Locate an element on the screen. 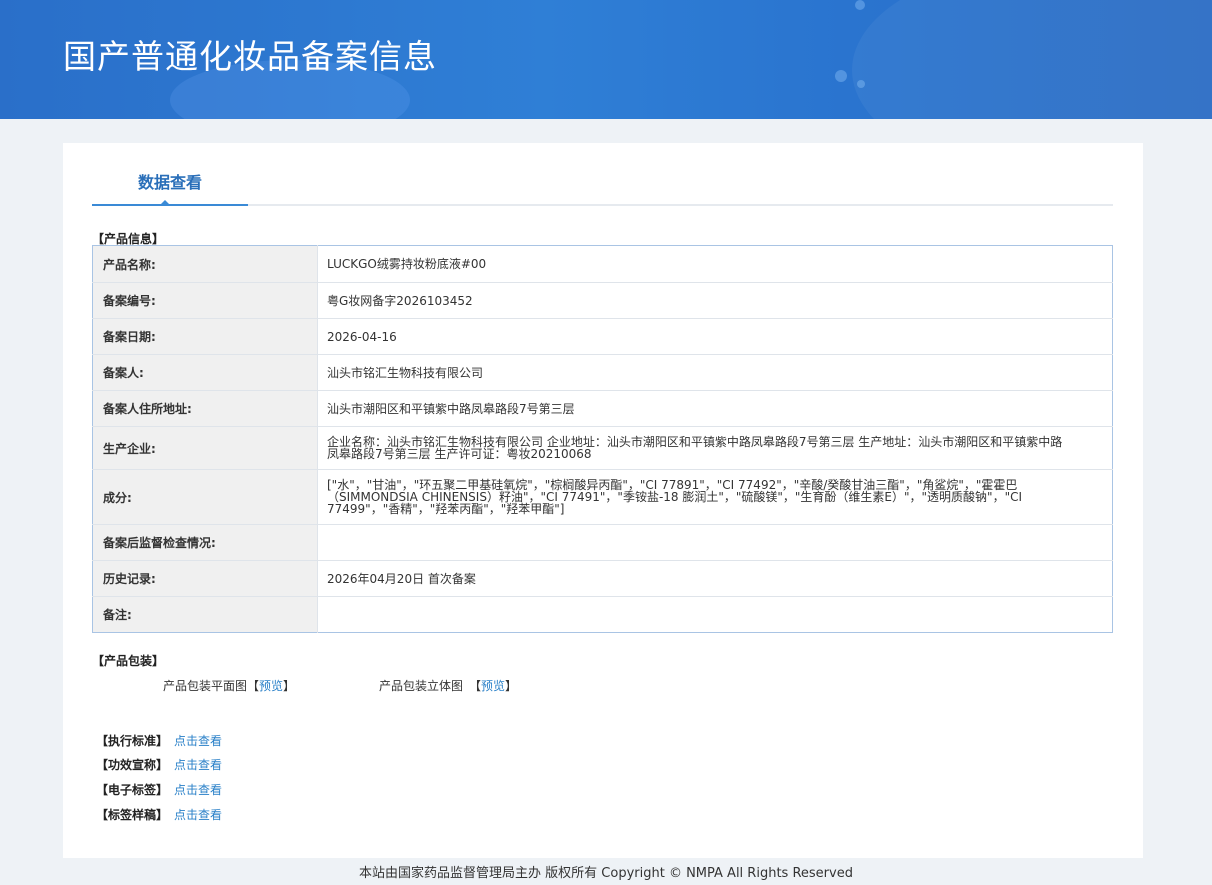 Image resolution: width=1212 pixels, height=885 pixels. row-key: 备注: is located at coordinates (205, 614).